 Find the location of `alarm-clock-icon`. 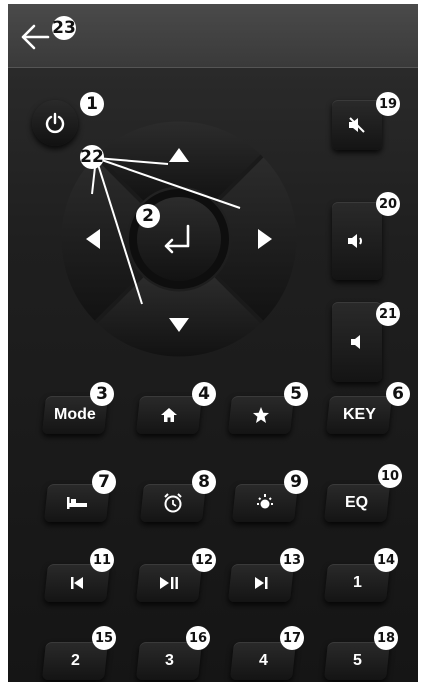

alarm-clock-icon is located at coordinates (173, 503).